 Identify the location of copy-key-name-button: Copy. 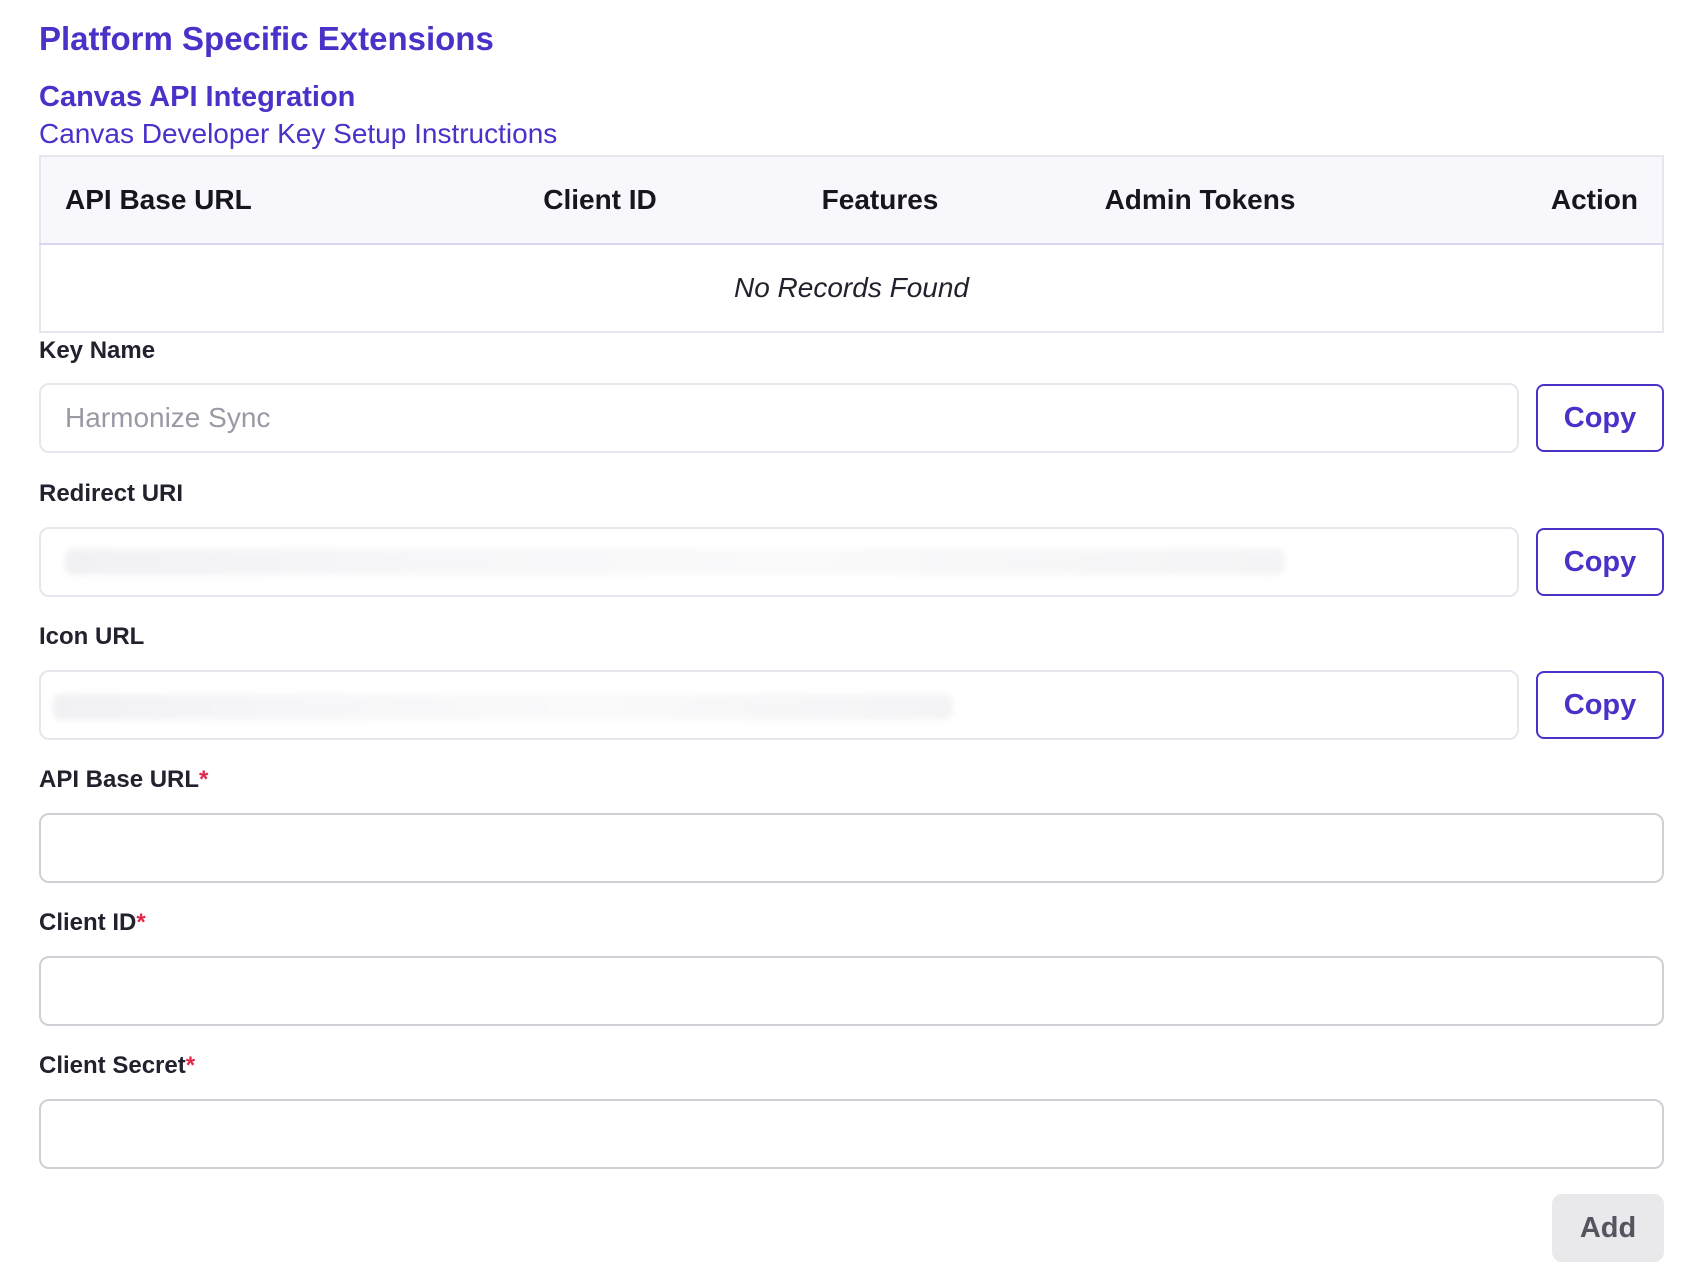
(1600, 418).